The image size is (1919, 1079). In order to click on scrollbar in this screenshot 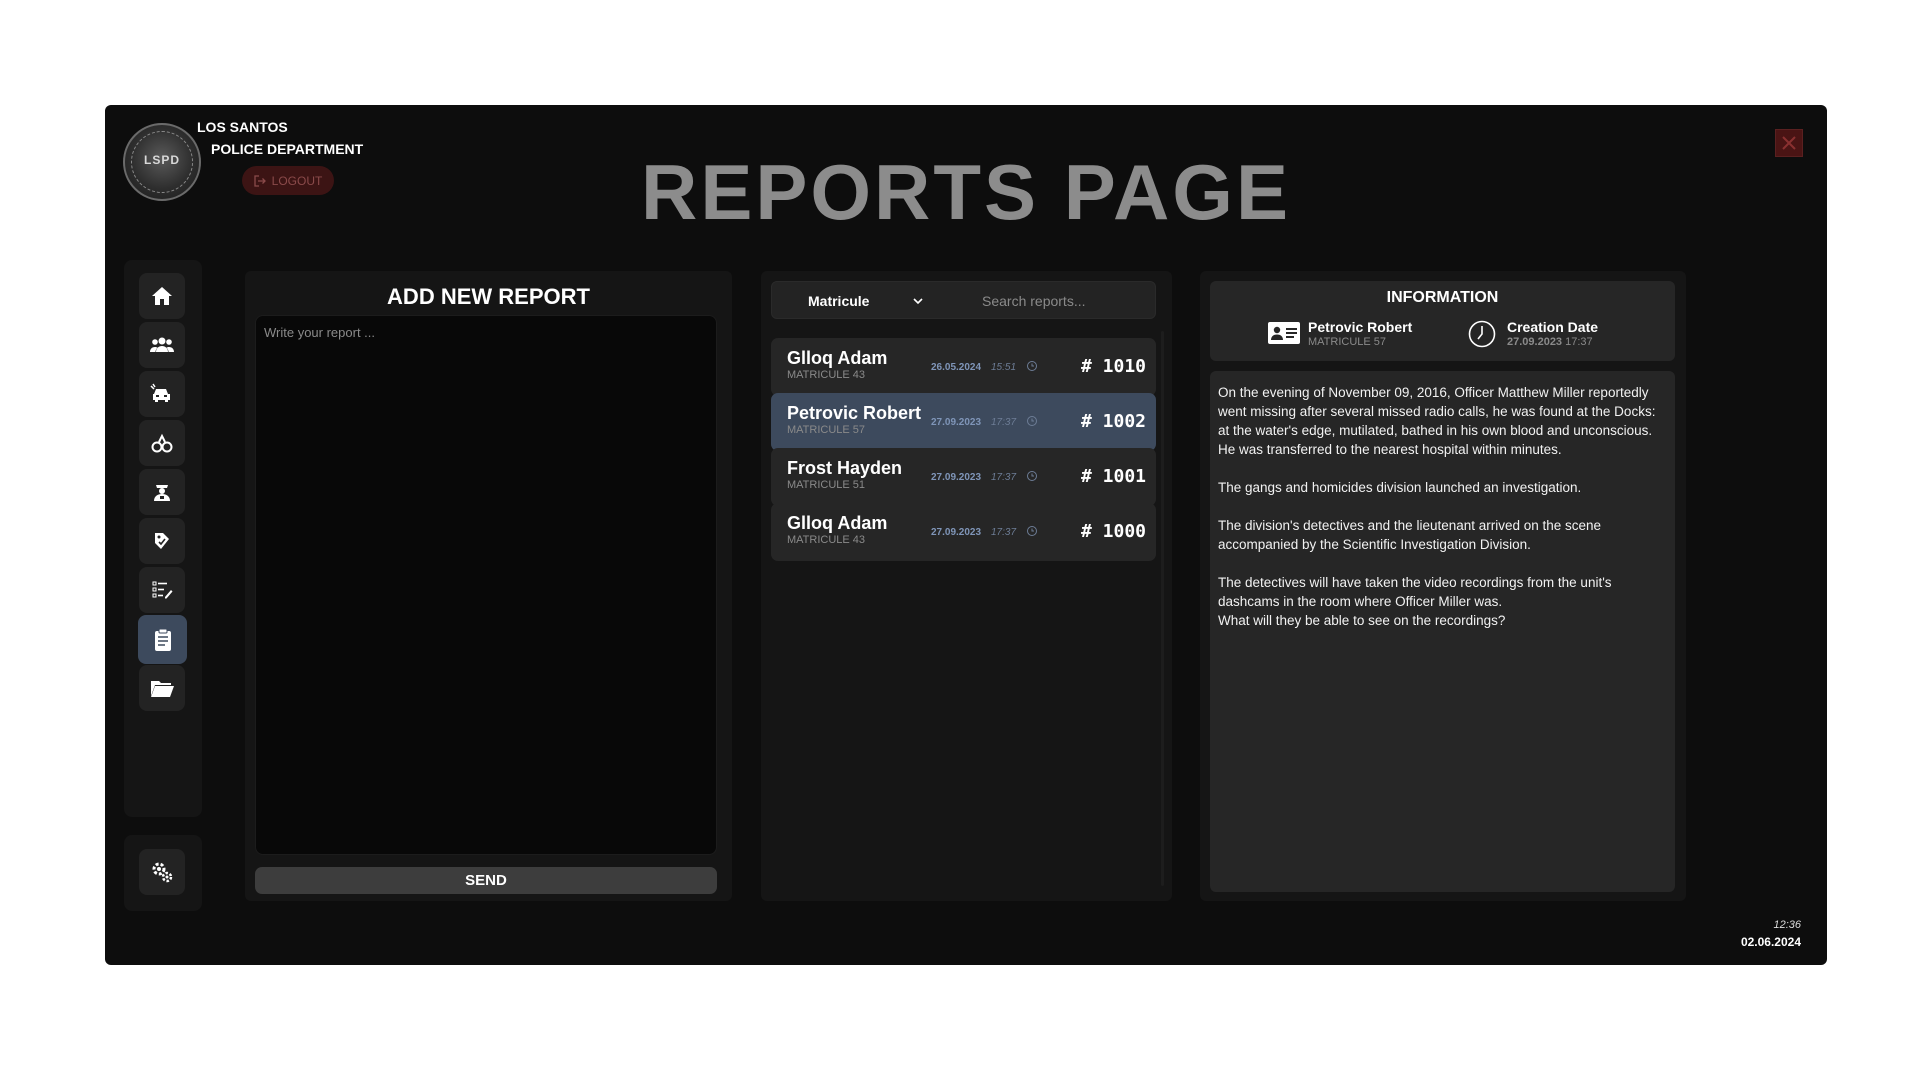, I will do `click(1162, 608)`.